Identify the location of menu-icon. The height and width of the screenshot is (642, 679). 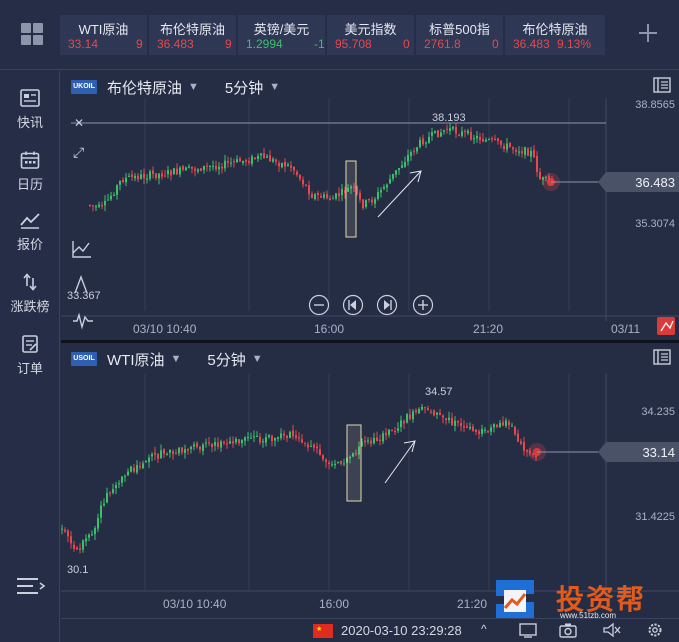
(31, 586).